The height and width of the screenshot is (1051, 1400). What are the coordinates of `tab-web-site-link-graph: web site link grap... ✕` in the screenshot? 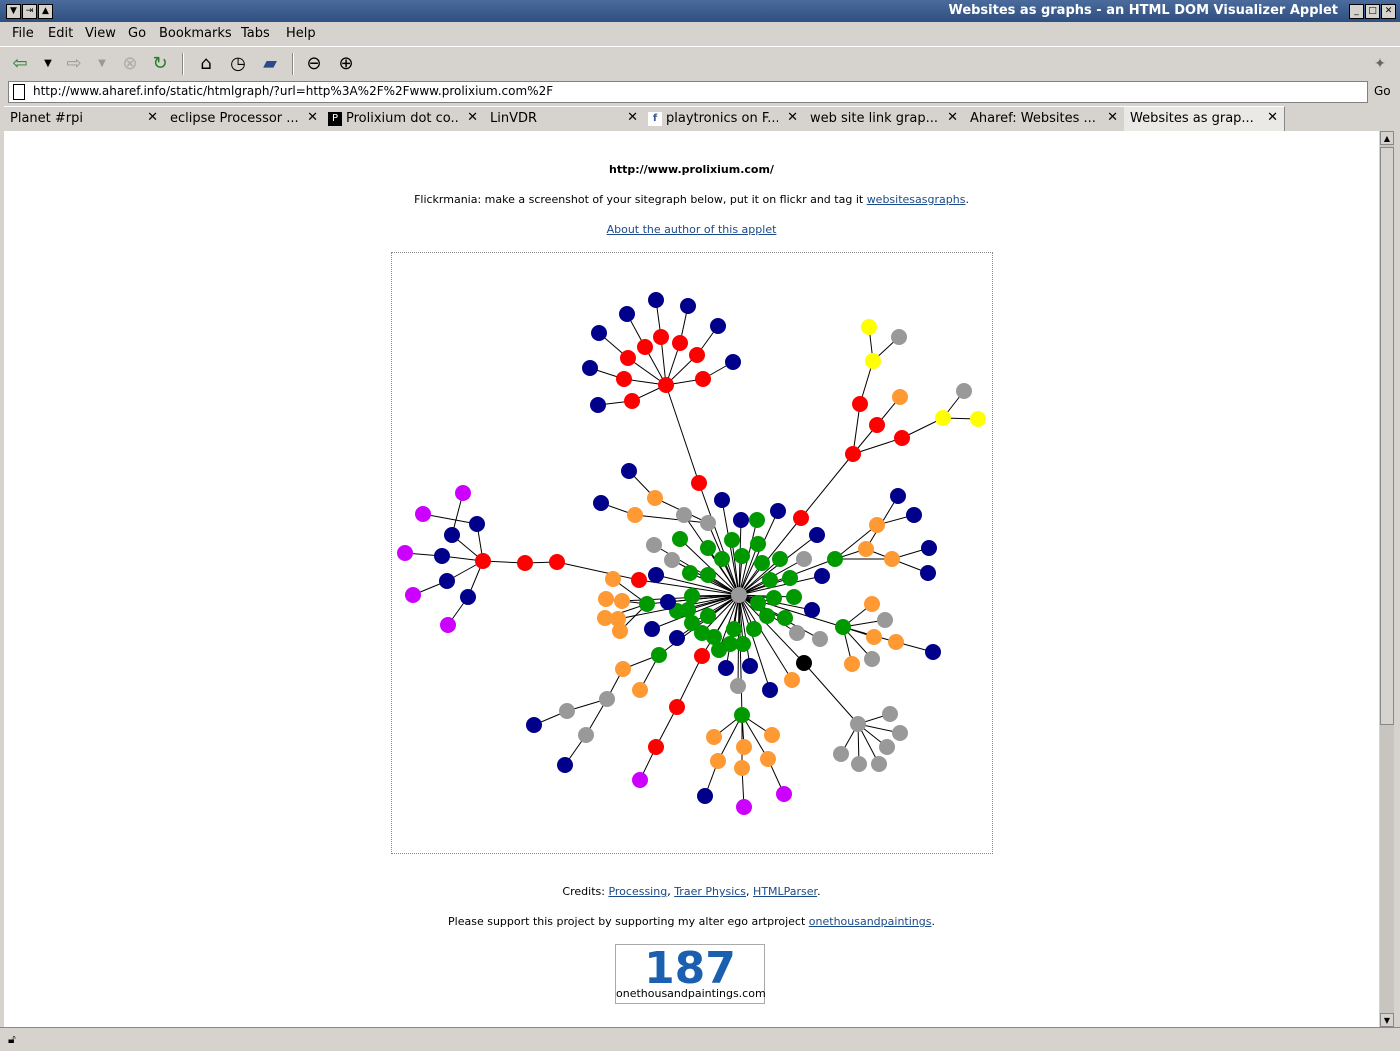 It's located at (884, 118).